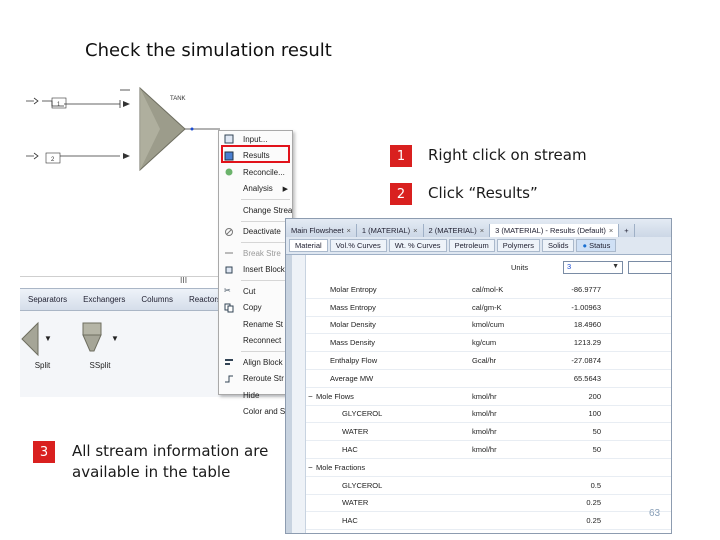  I want to click on palette-tab-exchangers: Exchangers, so click(104, 299).